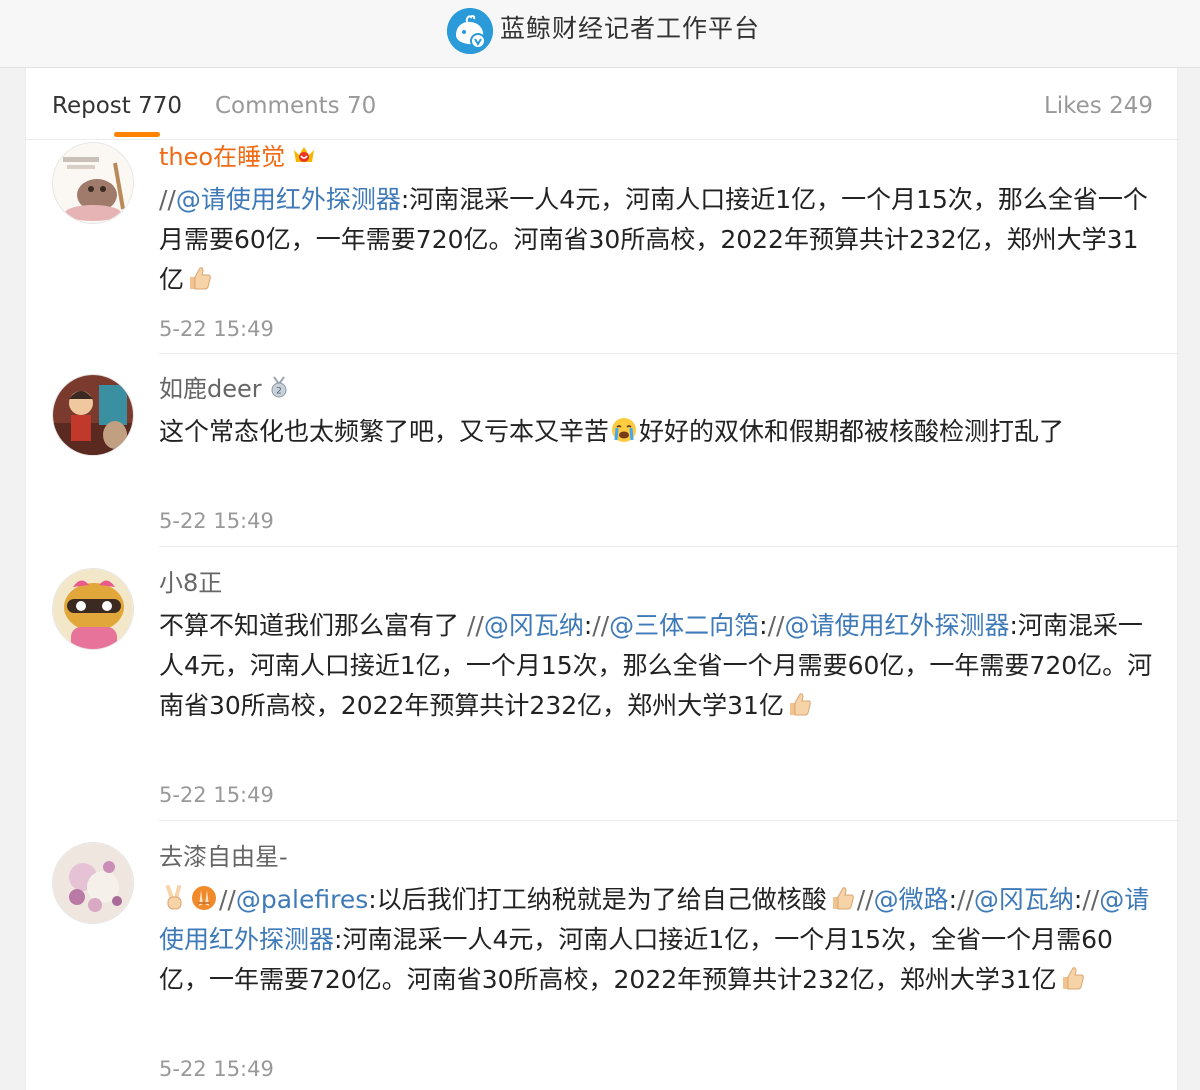 The width and height of the screenshot is (1200, 1090). I want to click on username: theo在睡觉, so click(238, 157).